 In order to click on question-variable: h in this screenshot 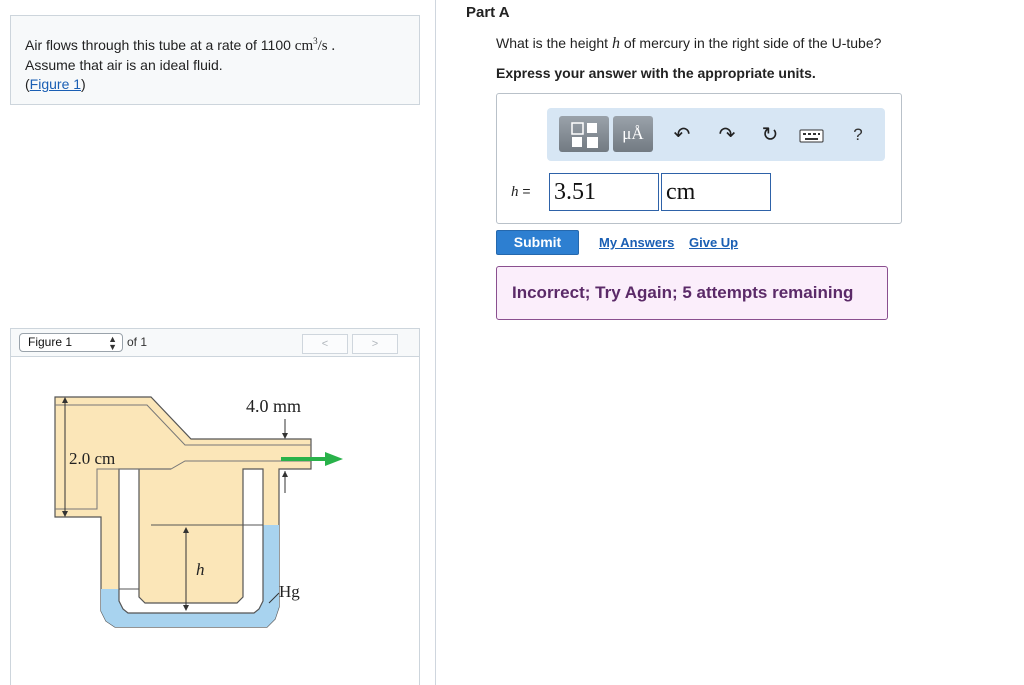, I will do `click(615, 43)`.